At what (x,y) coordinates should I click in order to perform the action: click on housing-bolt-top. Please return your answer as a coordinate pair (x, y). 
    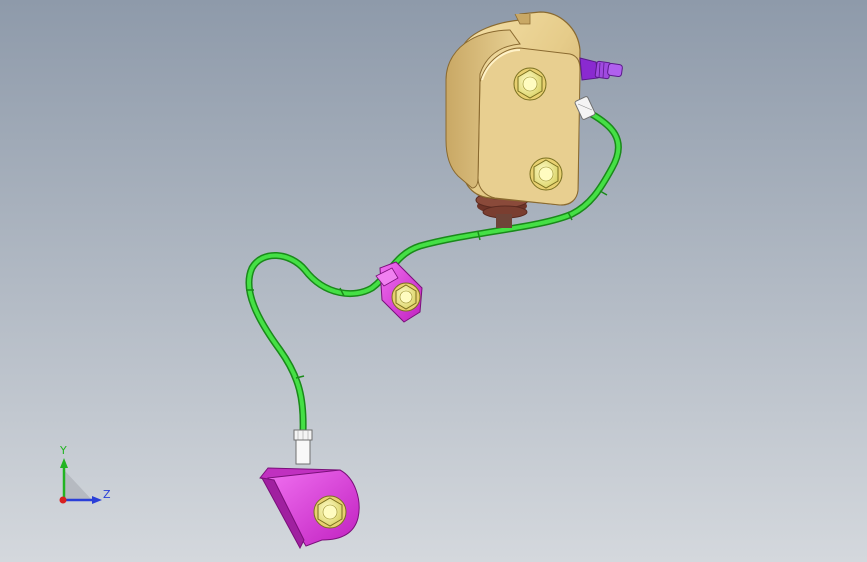
    Looking at the image, I should click on (530, 84).